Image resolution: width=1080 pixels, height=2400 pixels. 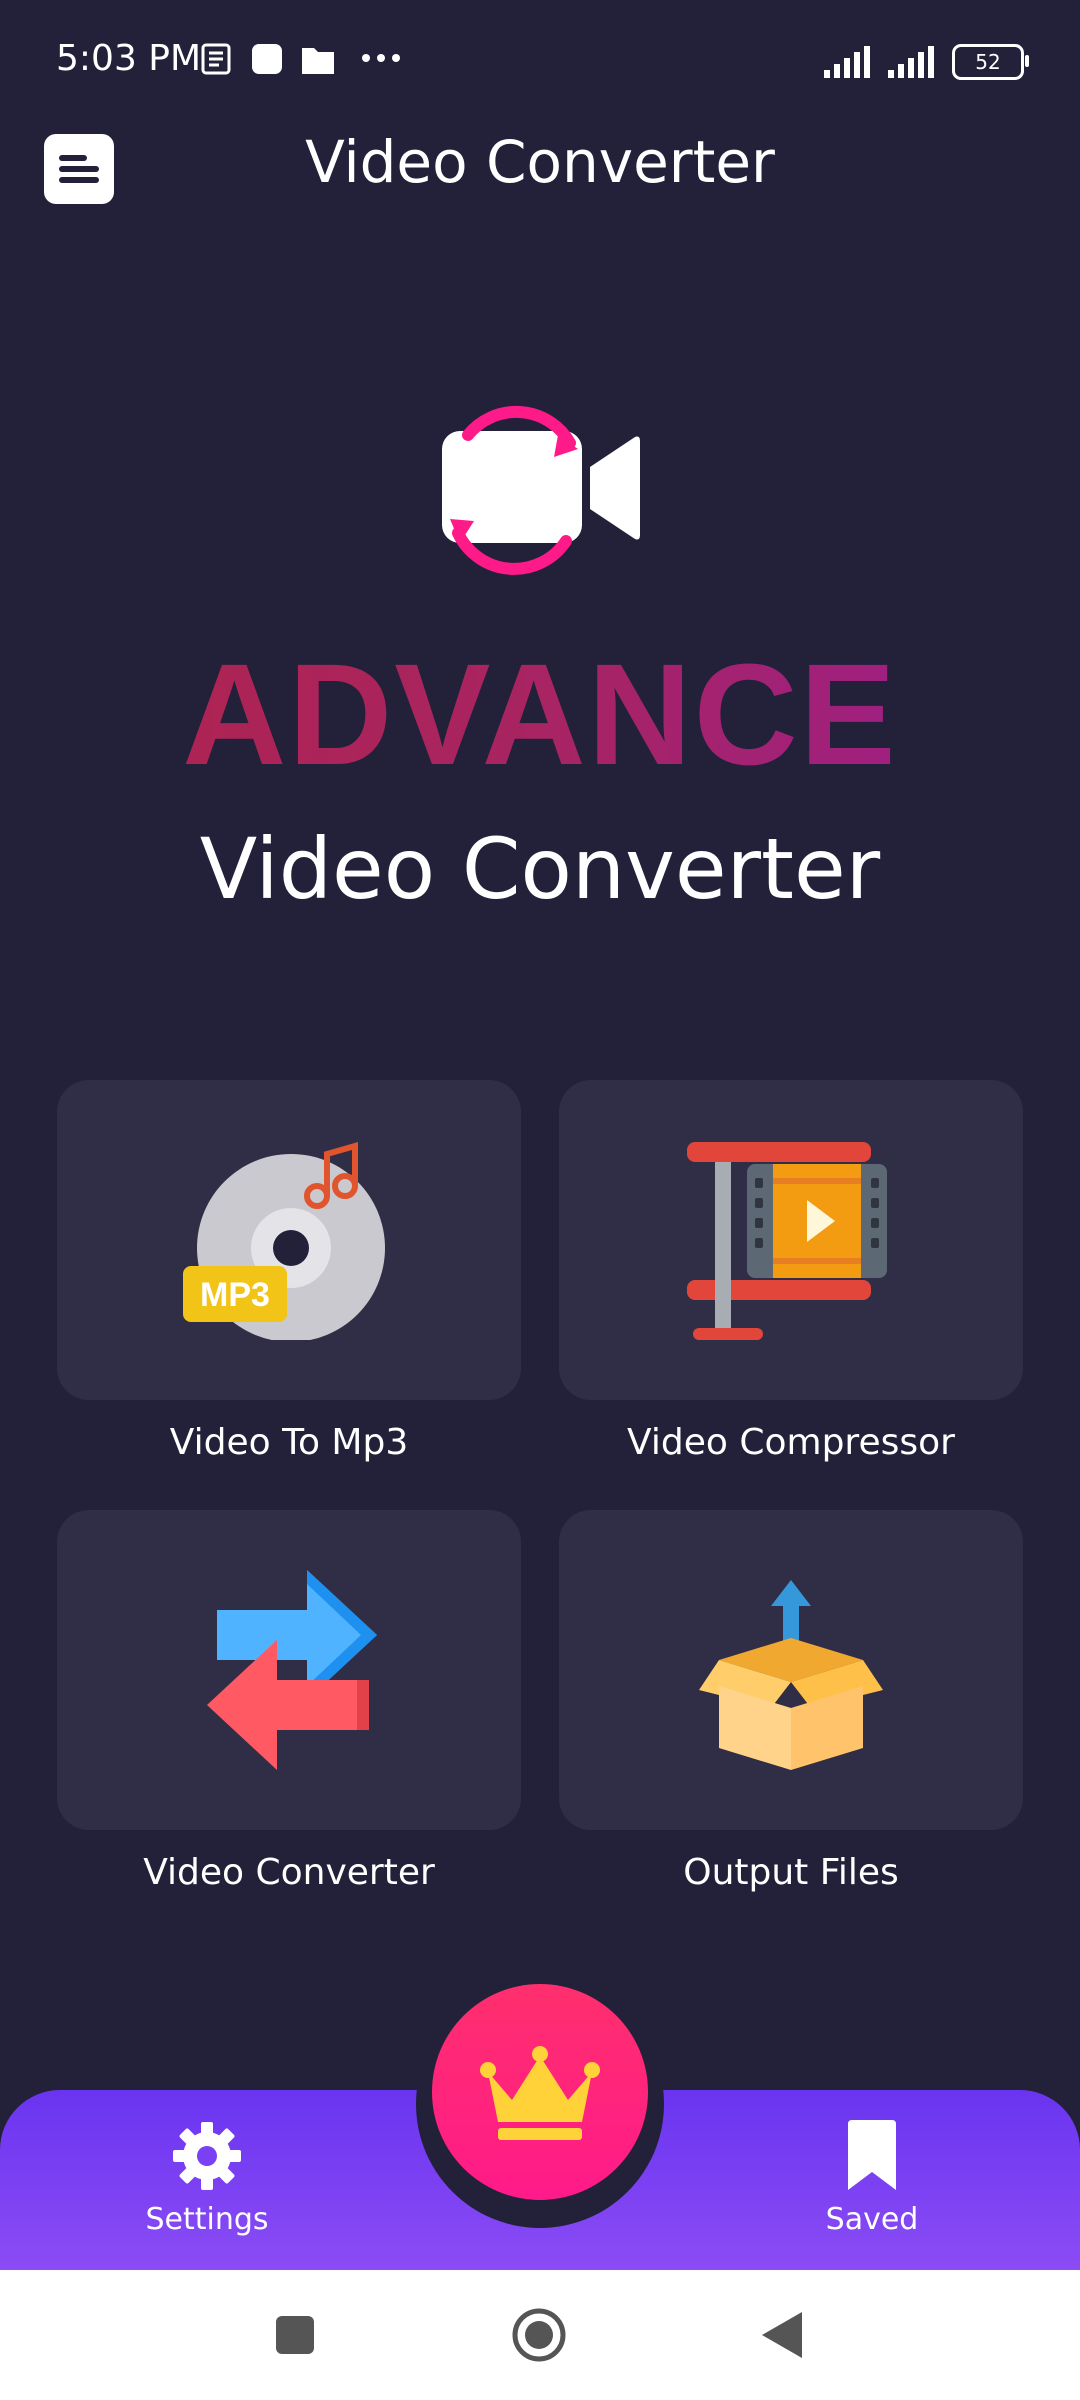 What do you see at coordinates (540, 60) in the screenshot?
I see `status-bar: 5:03 PM 52` at bounding box center [540, 60].